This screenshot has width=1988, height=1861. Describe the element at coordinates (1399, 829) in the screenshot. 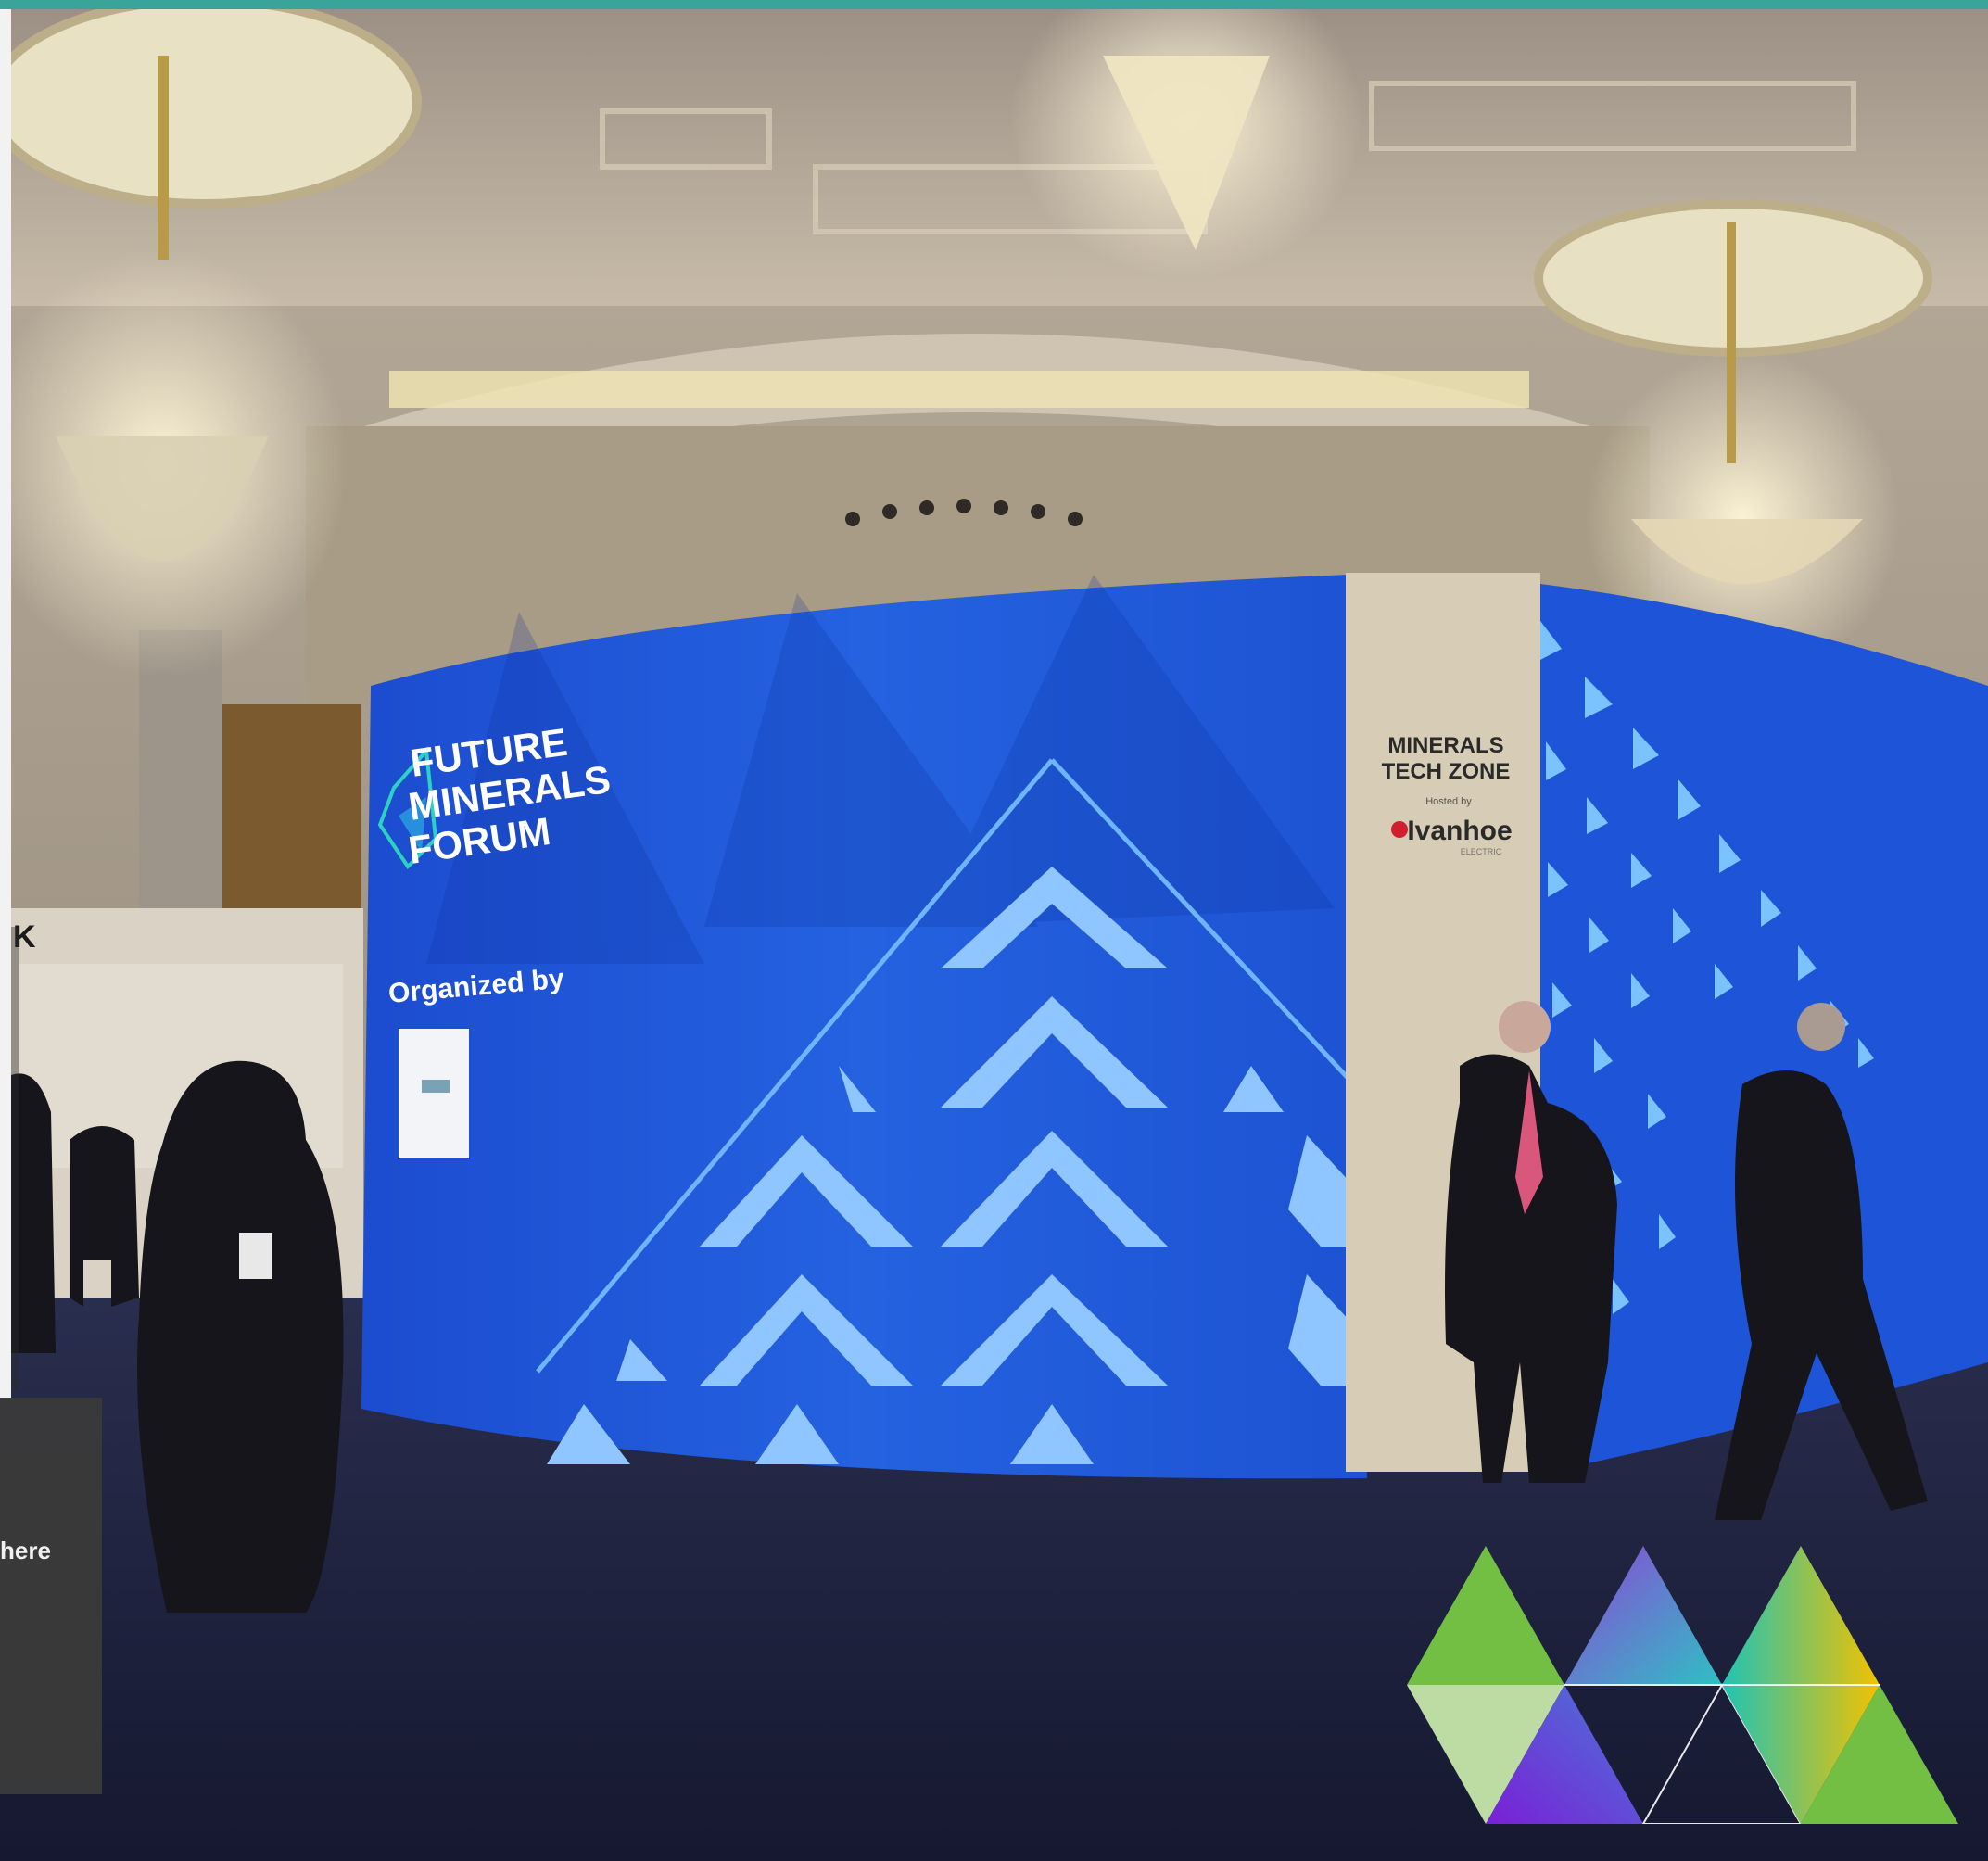

I see `sponsor-mark-icon` at that location.